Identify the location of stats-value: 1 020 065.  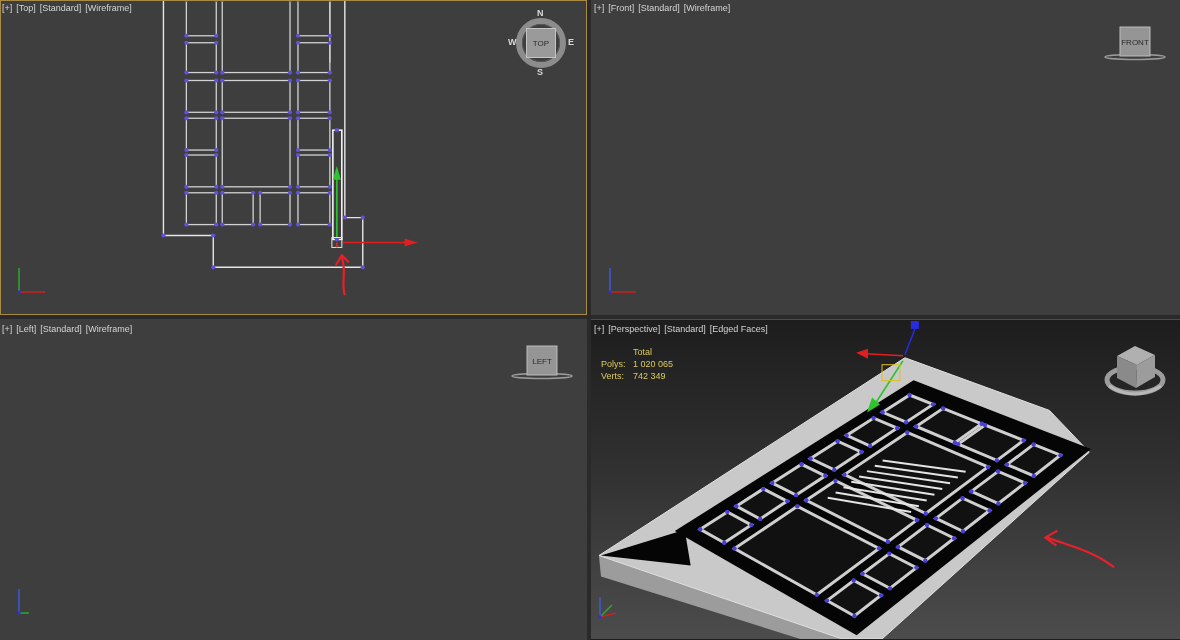
(653, 364).